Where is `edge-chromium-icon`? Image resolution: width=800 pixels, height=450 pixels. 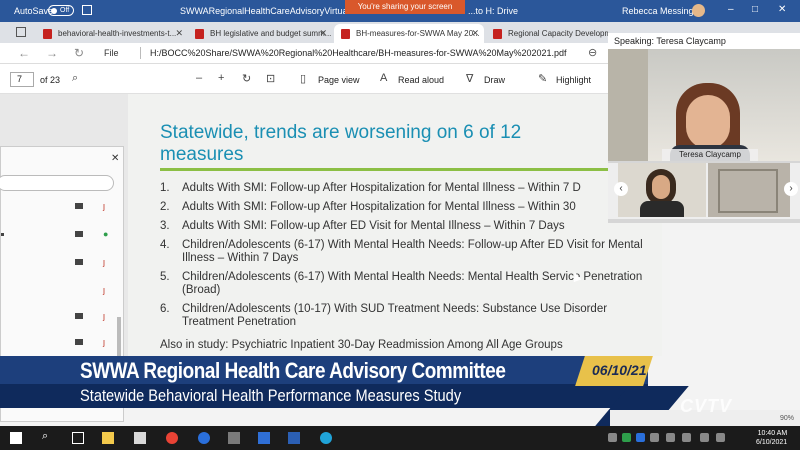 edge-chromium-icon is located at coordinates (326, 438).